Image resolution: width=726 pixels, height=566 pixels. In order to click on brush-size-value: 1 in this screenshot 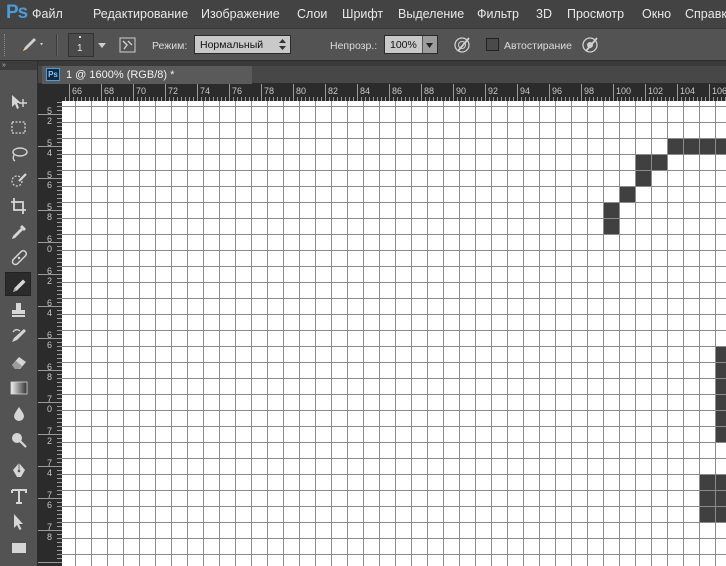, I will do `click(80, 48)`.